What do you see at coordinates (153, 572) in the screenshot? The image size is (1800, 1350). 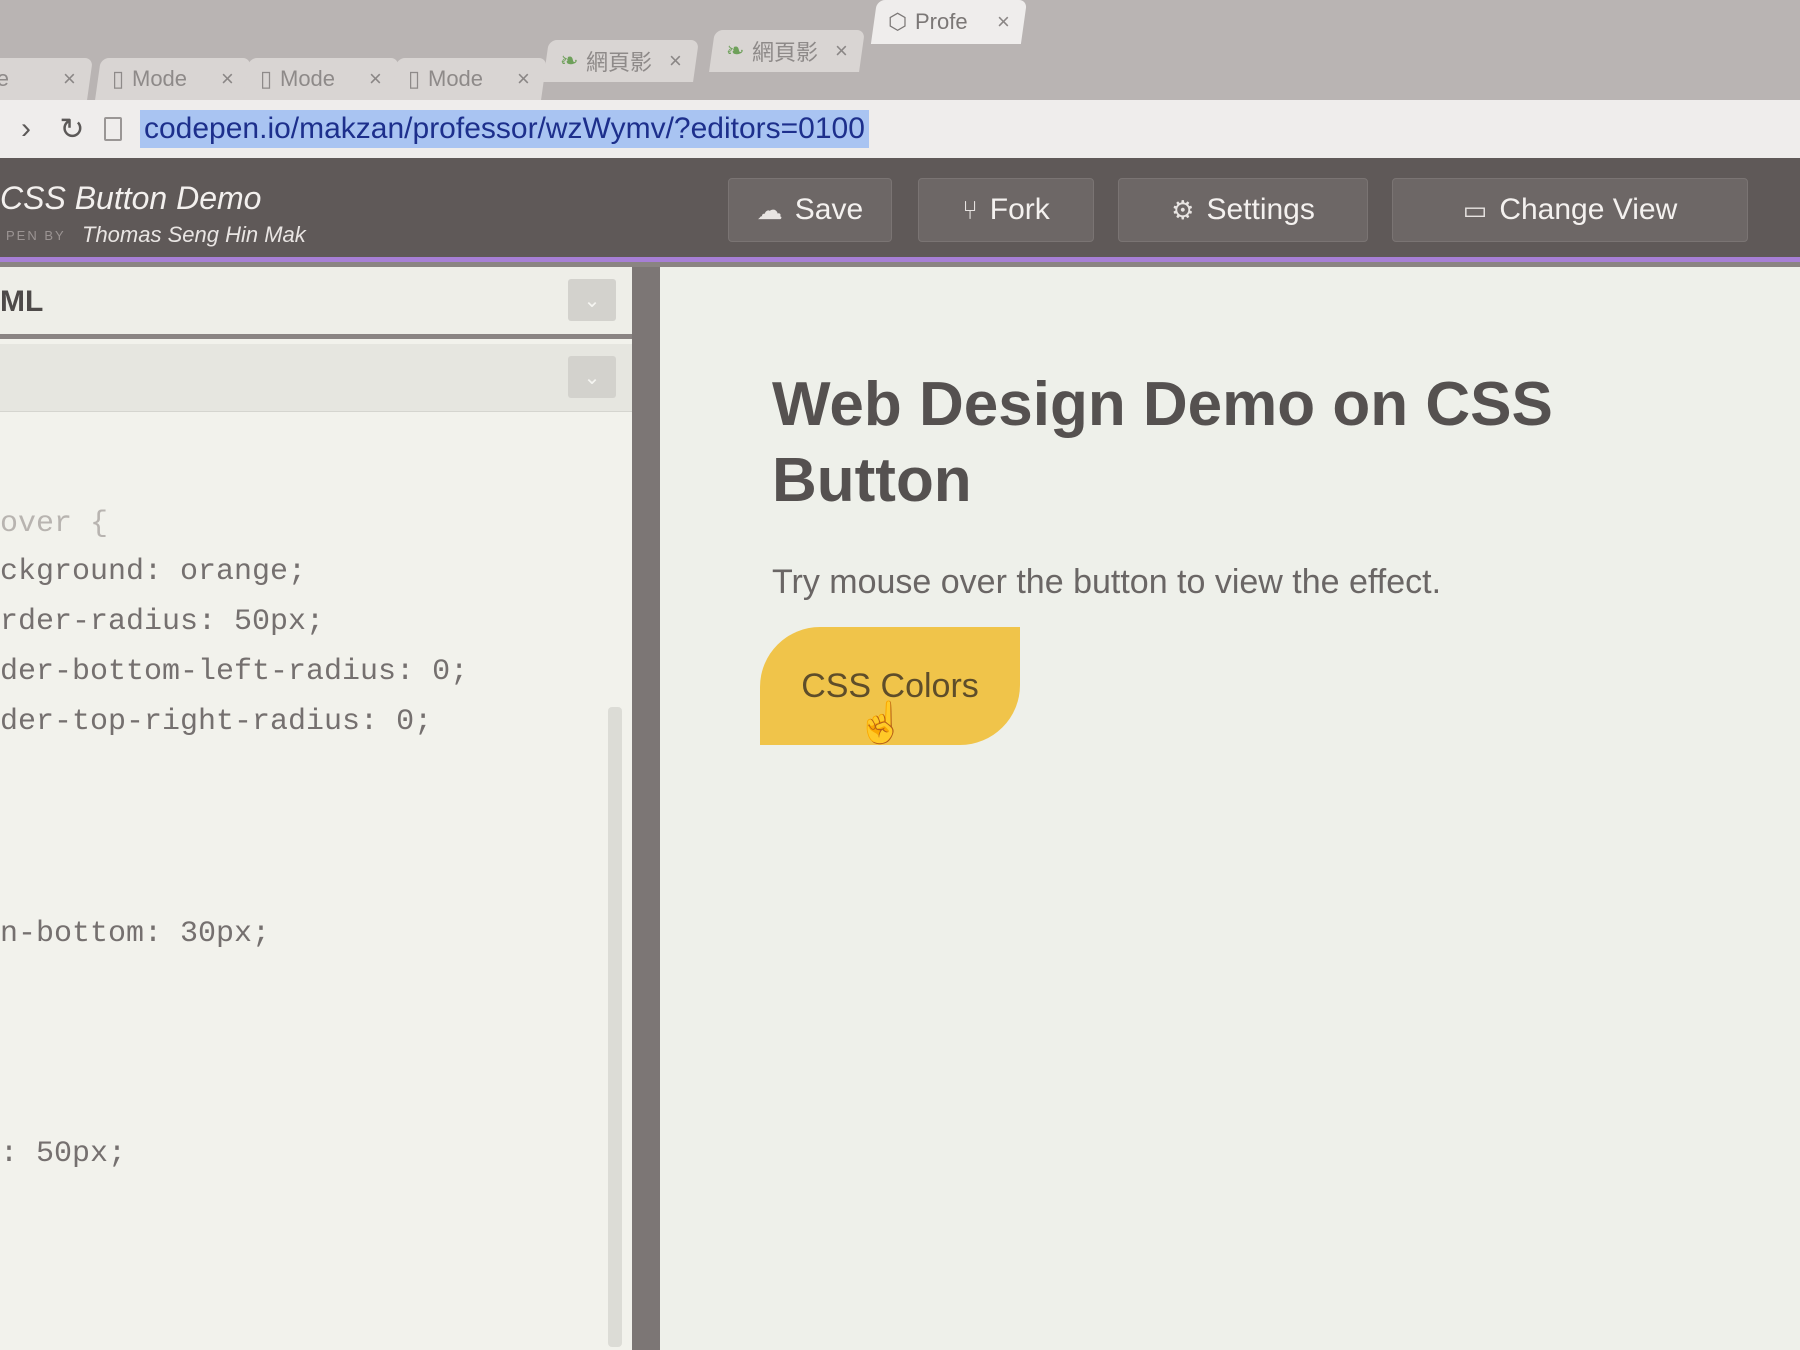 I see `code-line: ckground: orange;` at bounding box center [153, 572].